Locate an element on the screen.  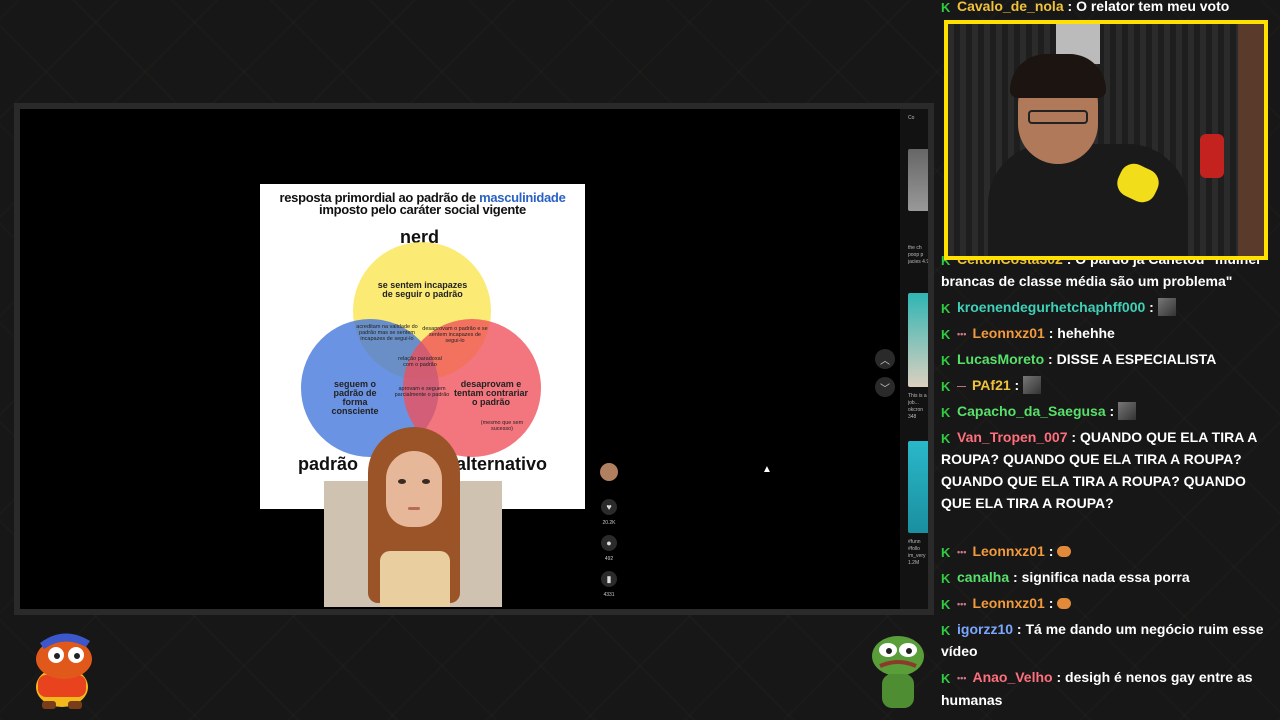
side-caption-2: the ch poop p jacies 4.9 is located at coordinates (918, 255).